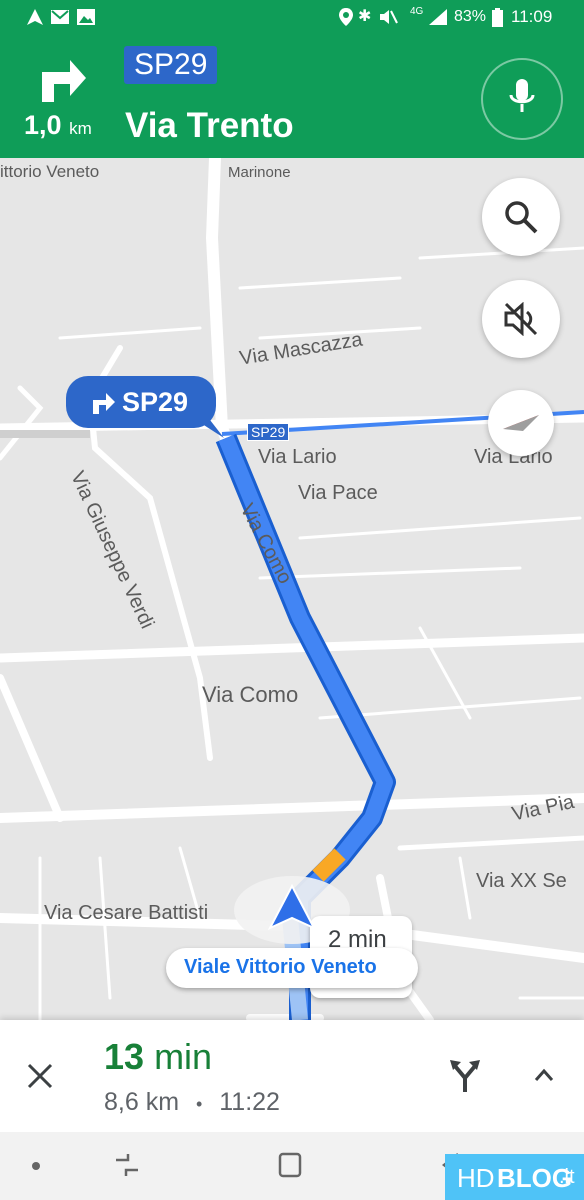 This screenshot has width=584, height=1200. Describe the element at coordinates (476, 1178) in the screenshot. I see `watermark-hd: HD` at that location.